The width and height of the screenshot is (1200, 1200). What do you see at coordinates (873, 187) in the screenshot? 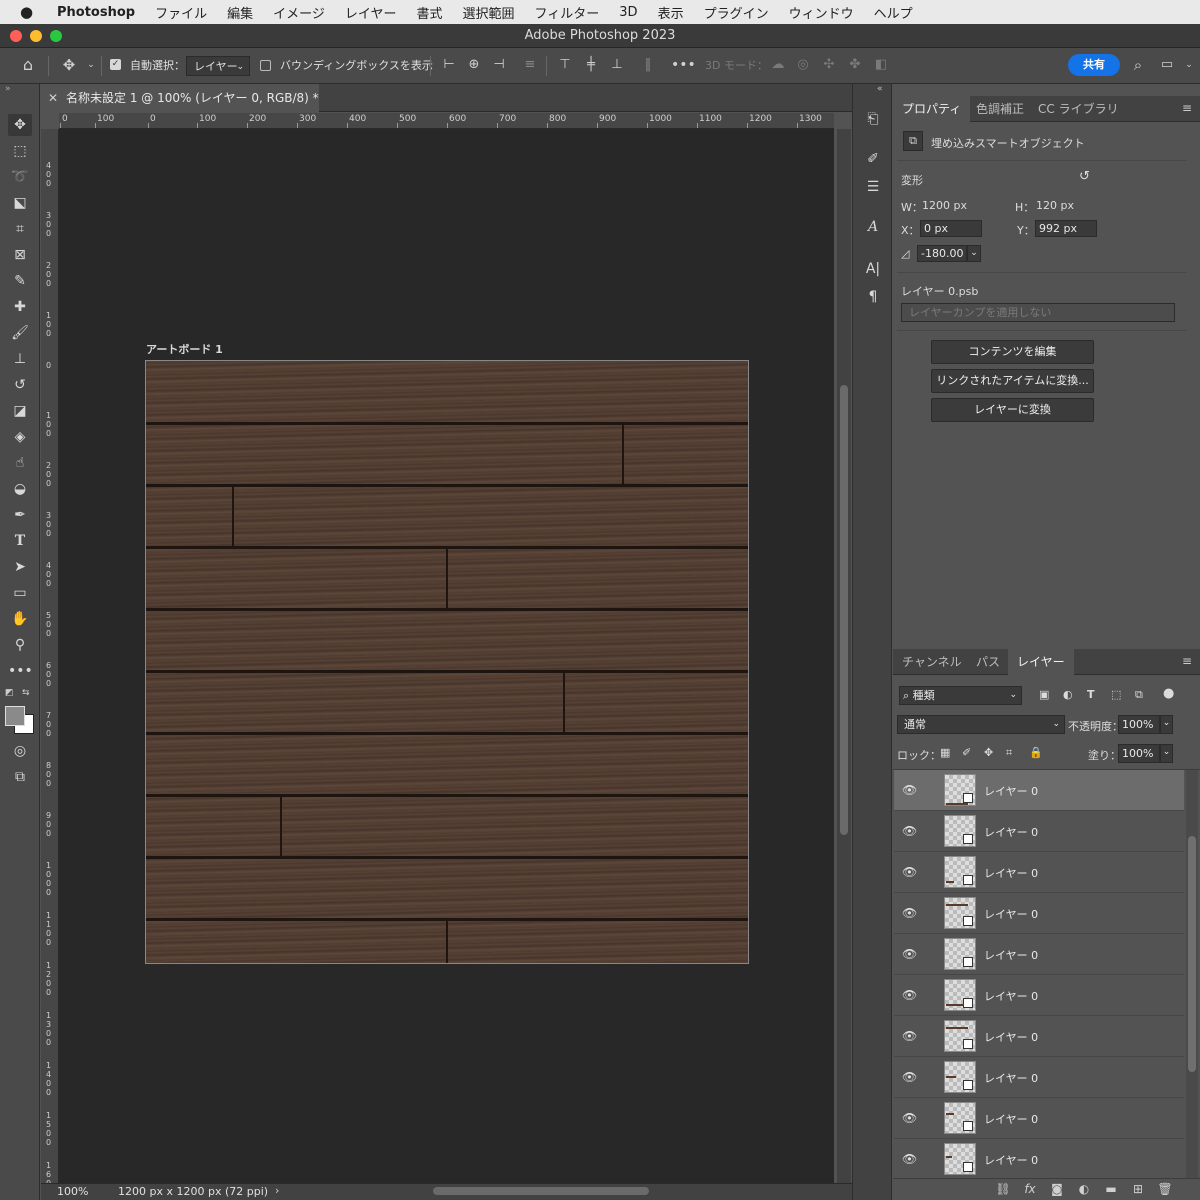
I see `adjust-sliders-icon: ☰` at bounding box center [873, 187].